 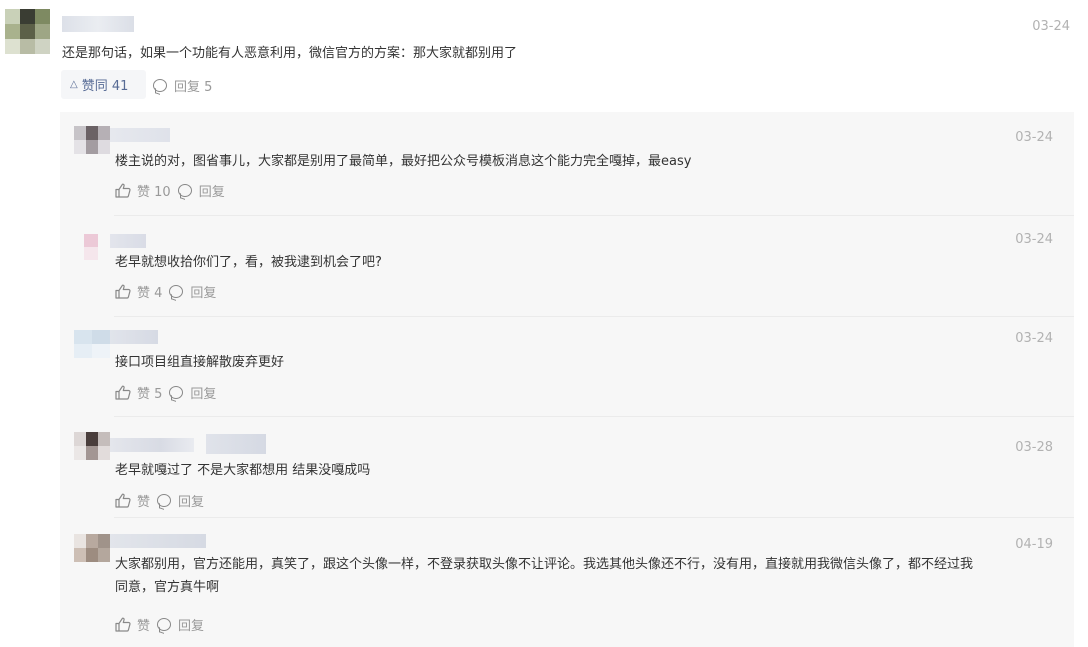 What do you see at coordinates (567, 466) in the screenshot?
I see `reply-item: 03-28 老早就嘎过了 不是大家都想用 结果没嘎成吗 赞 回复` at bounding box center [567, 466].